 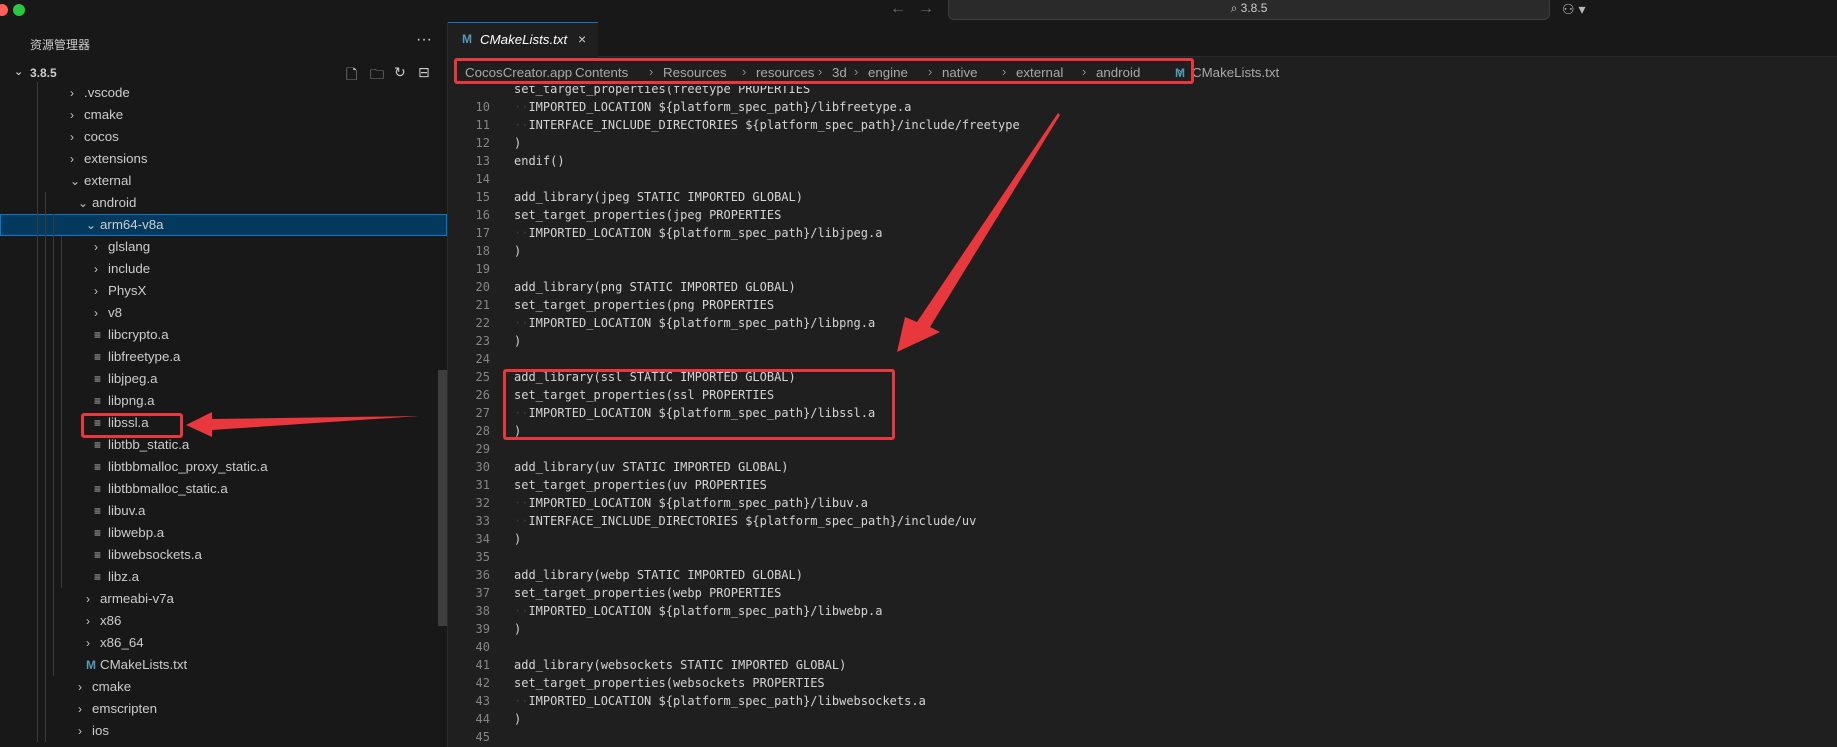 What do you see at coordinates (1573, 9) in the screenshot?
I see `copilot-icon: ⚇ ▾` at bounding box center [1573, 9].